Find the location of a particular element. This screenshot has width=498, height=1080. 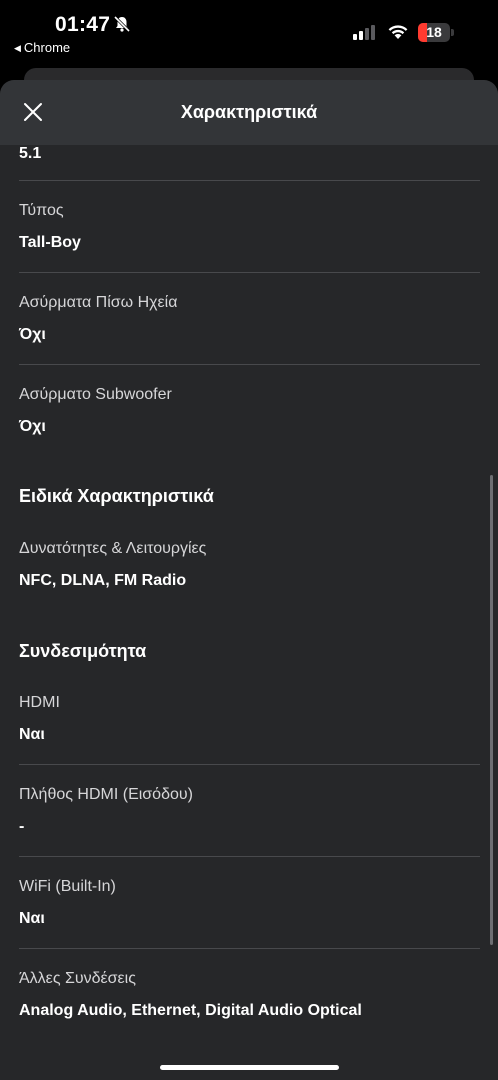

sheet-header: Χαρακτηριστικά is located at coordinates (249, 112).